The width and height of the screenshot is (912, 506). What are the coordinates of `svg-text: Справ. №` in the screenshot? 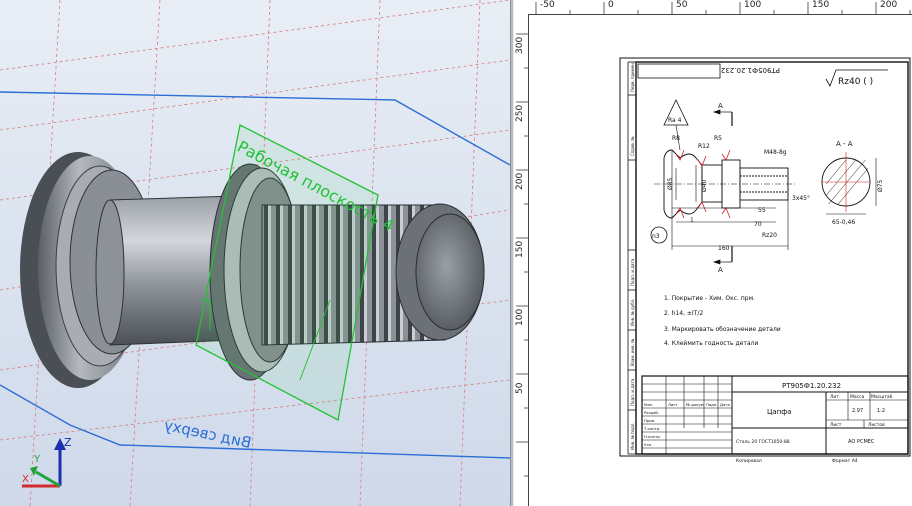 It's located at (632, 146).